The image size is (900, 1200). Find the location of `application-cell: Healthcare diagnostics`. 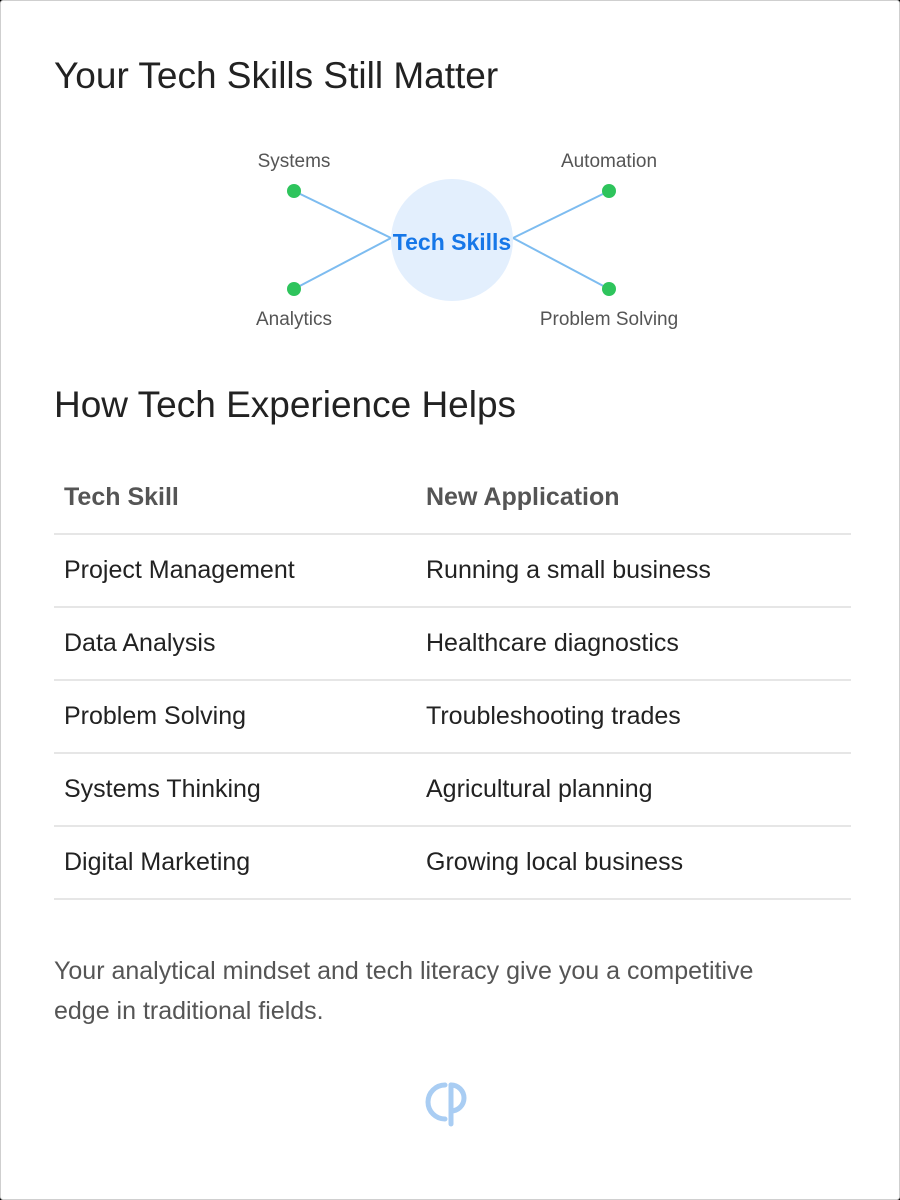

application-cell: Healthcare diagnostics is located at coordinates (633, 644).